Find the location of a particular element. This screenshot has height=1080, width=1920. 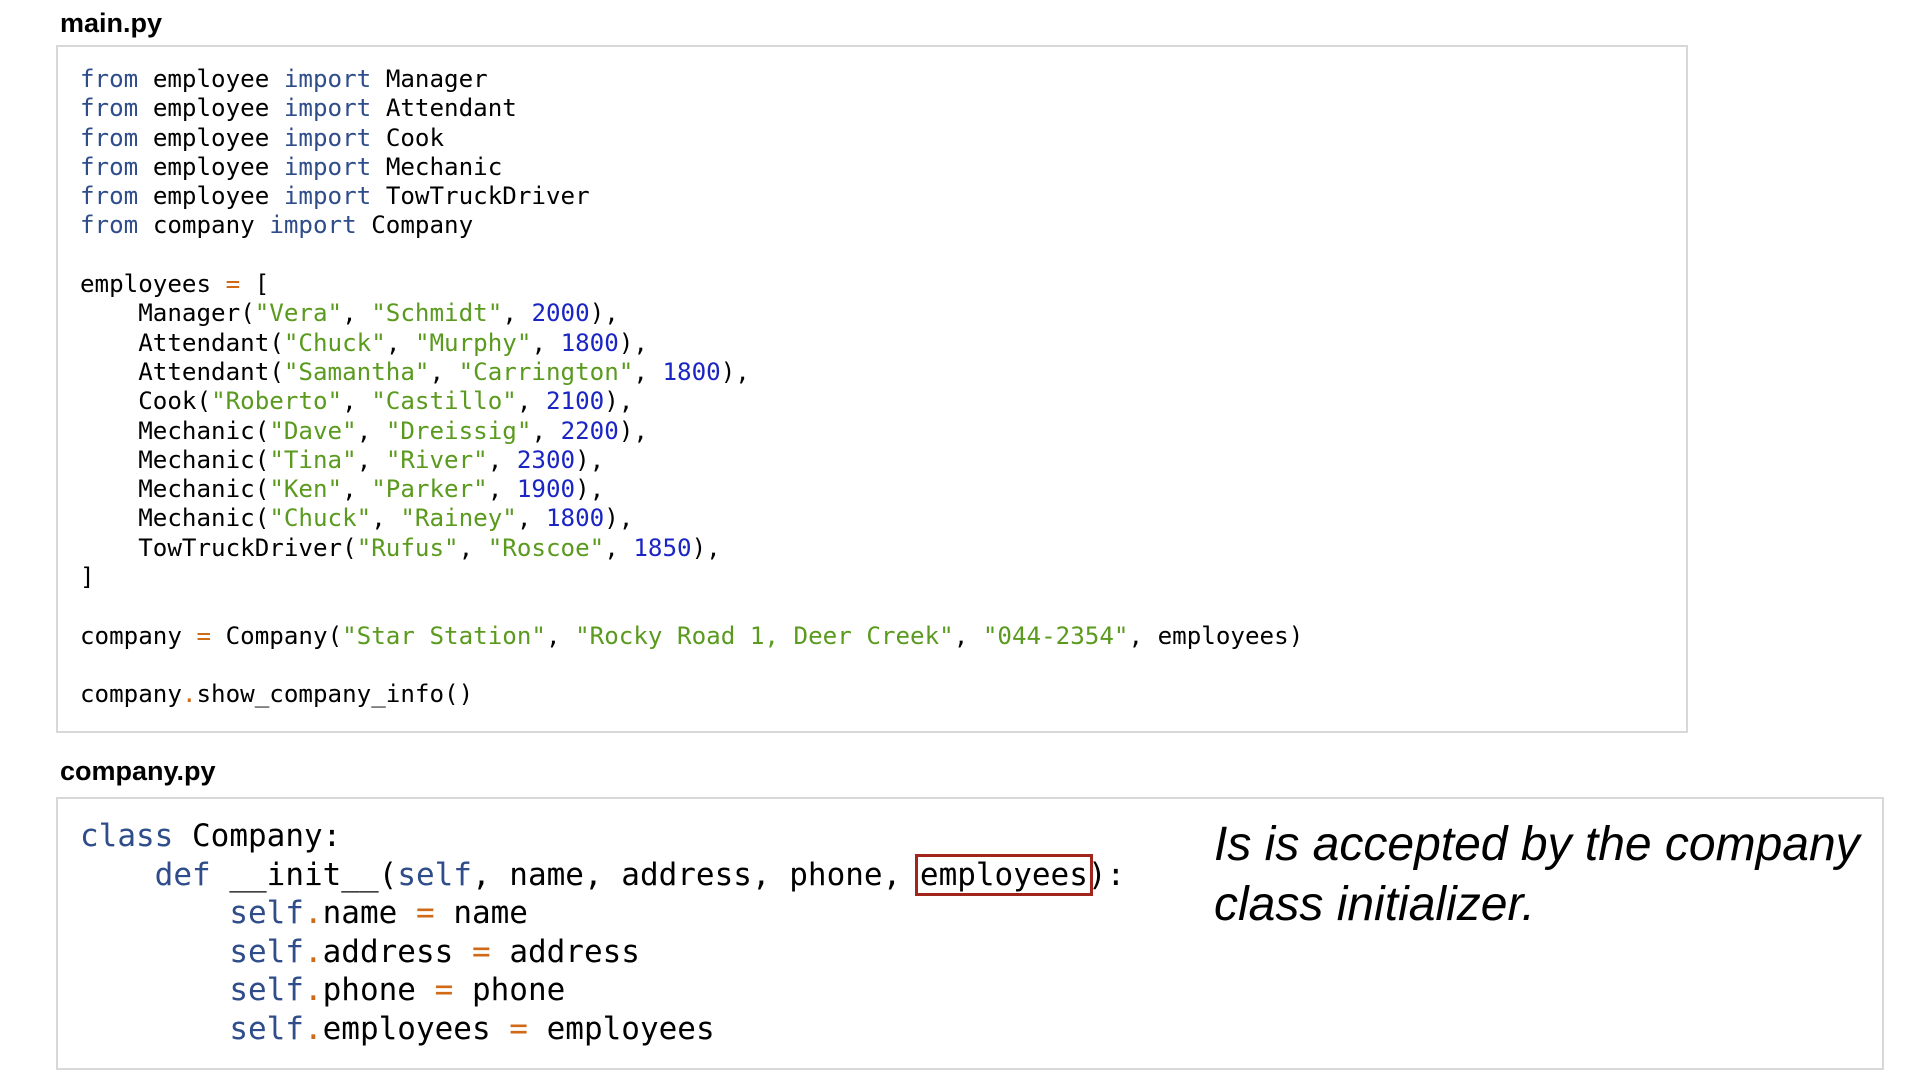

employee-class: Attendant is located at coordinates (204, 371).